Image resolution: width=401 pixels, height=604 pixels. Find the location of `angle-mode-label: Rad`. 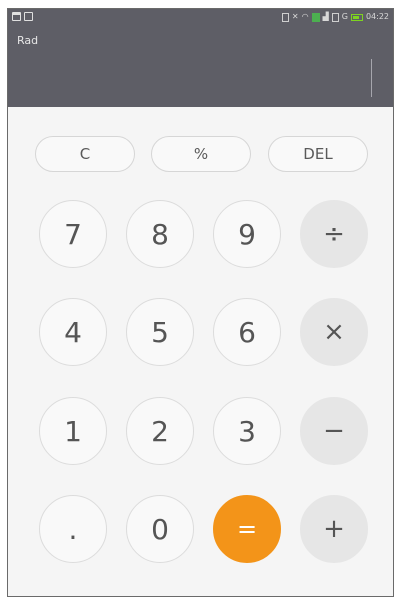

angle-mode-label: Rad is located at coordinates (27, 40).